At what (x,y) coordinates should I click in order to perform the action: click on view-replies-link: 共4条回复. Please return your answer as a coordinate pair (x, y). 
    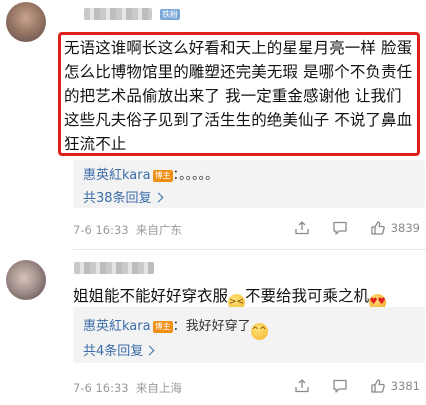
    Looking at the image, I should click on (119, 349).